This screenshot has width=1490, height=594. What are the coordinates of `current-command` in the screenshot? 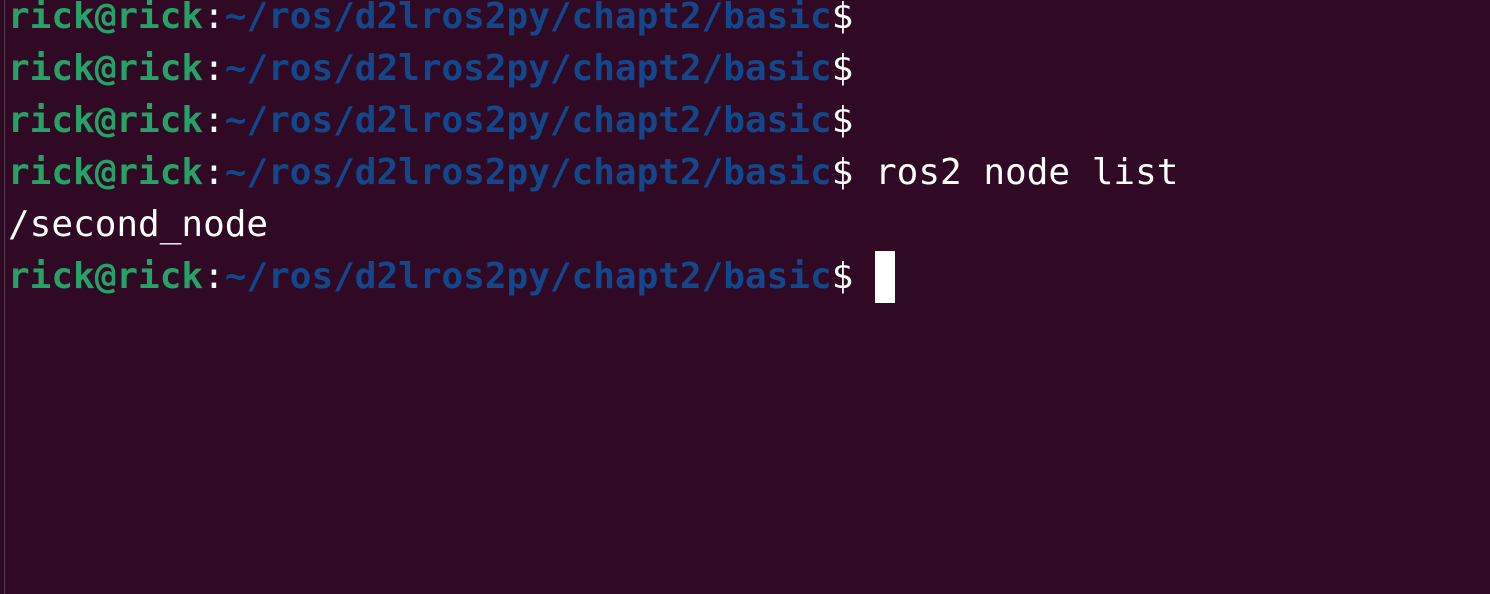 It's located at (864, 276).